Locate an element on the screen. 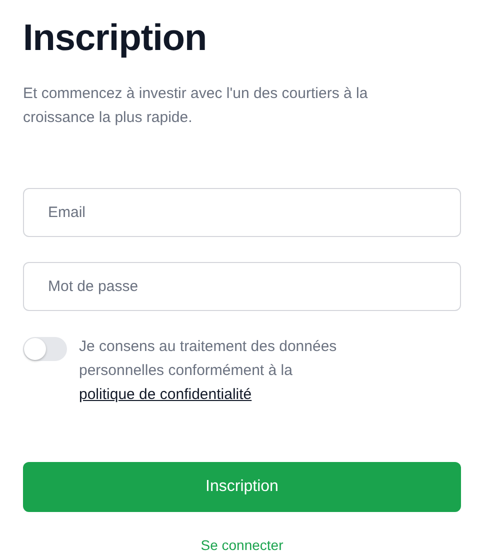  signup-button: Inscription is located at coordinates (242, 487).